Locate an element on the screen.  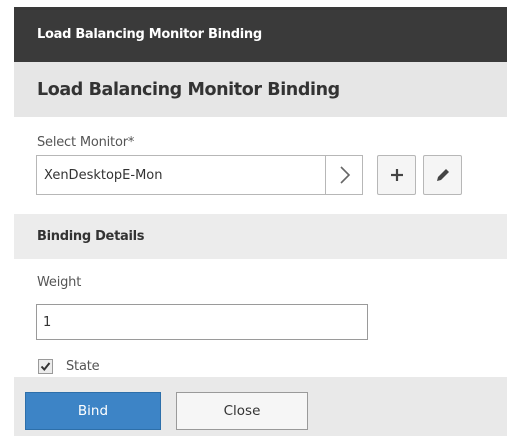
weight-label: Weight is located at coordinates (59, 282).